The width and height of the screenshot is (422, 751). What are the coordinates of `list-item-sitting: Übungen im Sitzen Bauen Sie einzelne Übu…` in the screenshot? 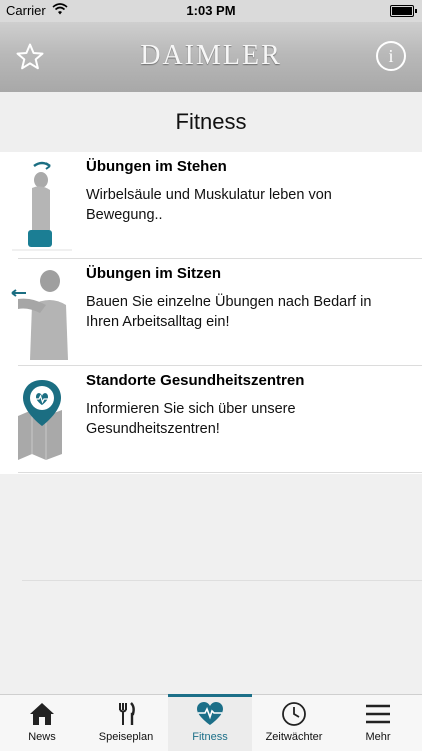 It's located at (211, 312).